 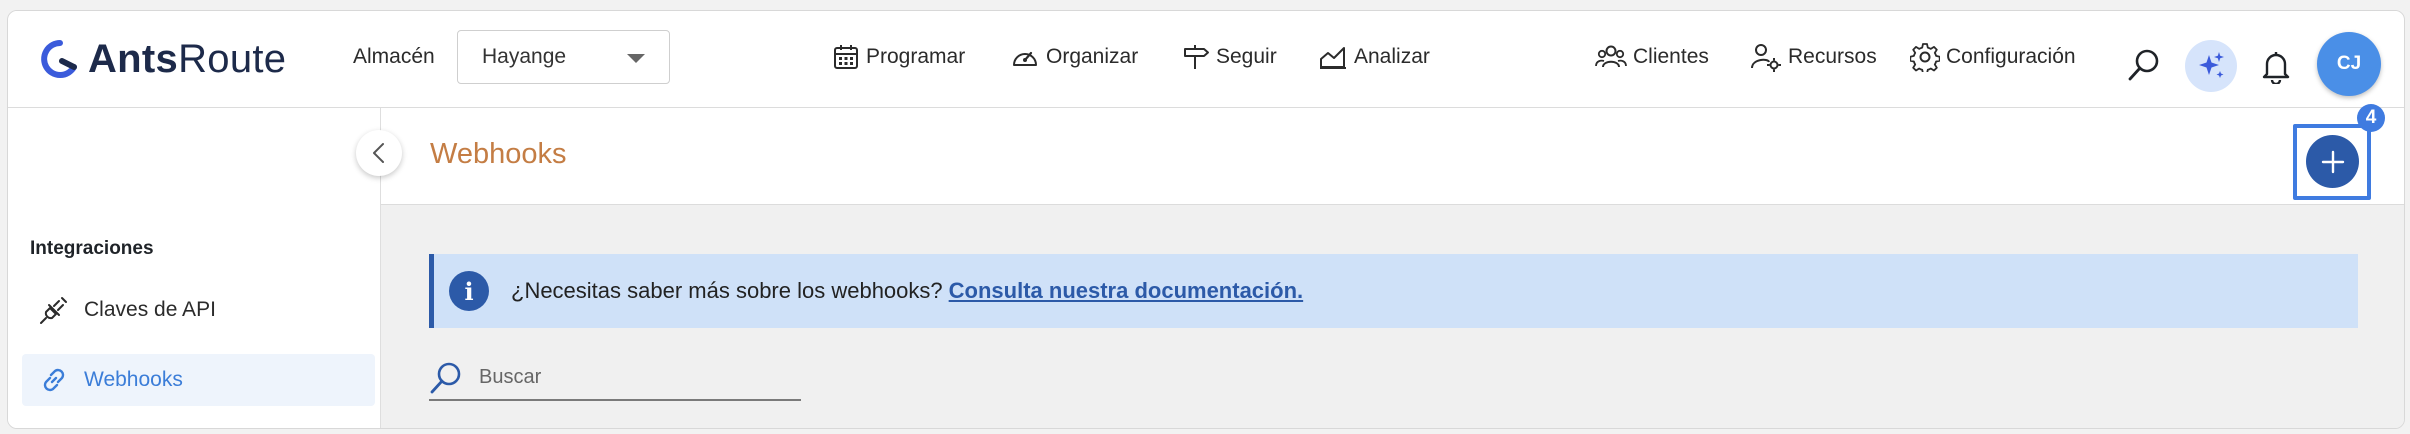 What do you see at coordinates (1092, 56) in the screenshot?
I see `nav-organizar-label: Organizar` at bounding box center [1092, 56].